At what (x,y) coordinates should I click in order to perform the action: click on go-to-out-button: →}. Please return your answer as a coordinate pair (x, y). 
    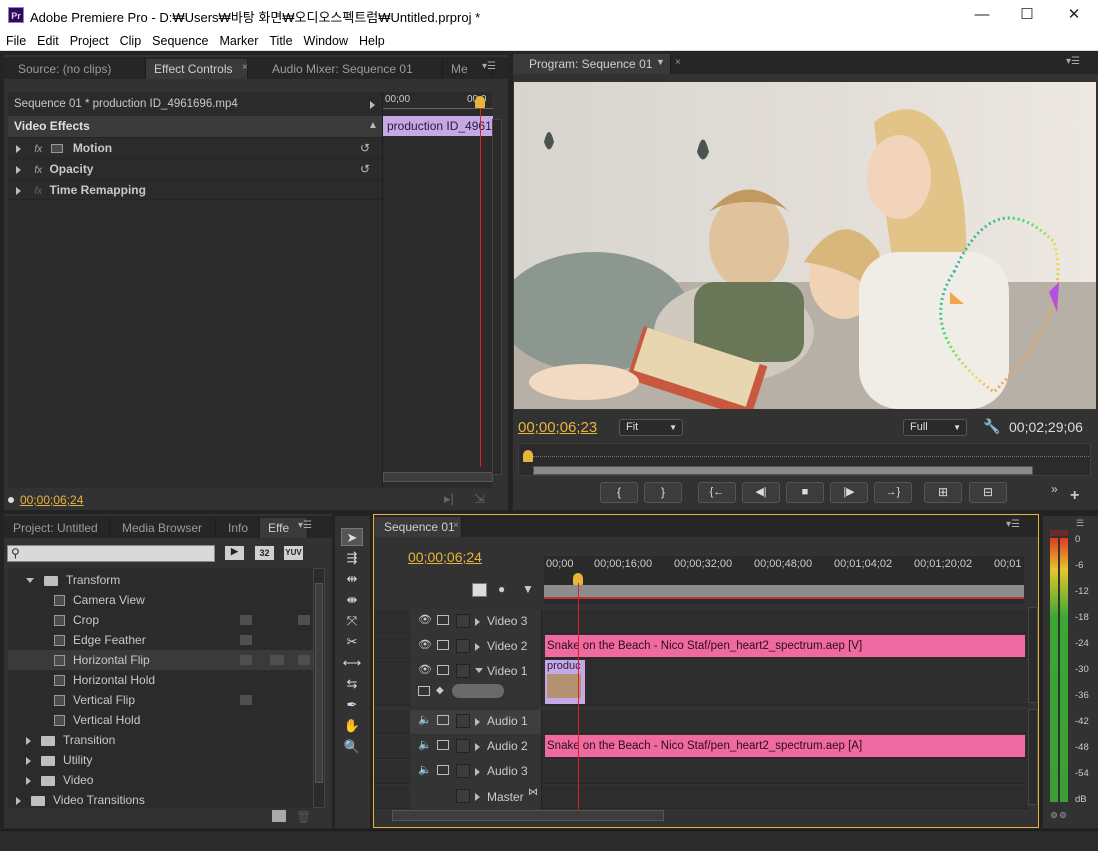
    Looking at the image, I should click on (893, 492).